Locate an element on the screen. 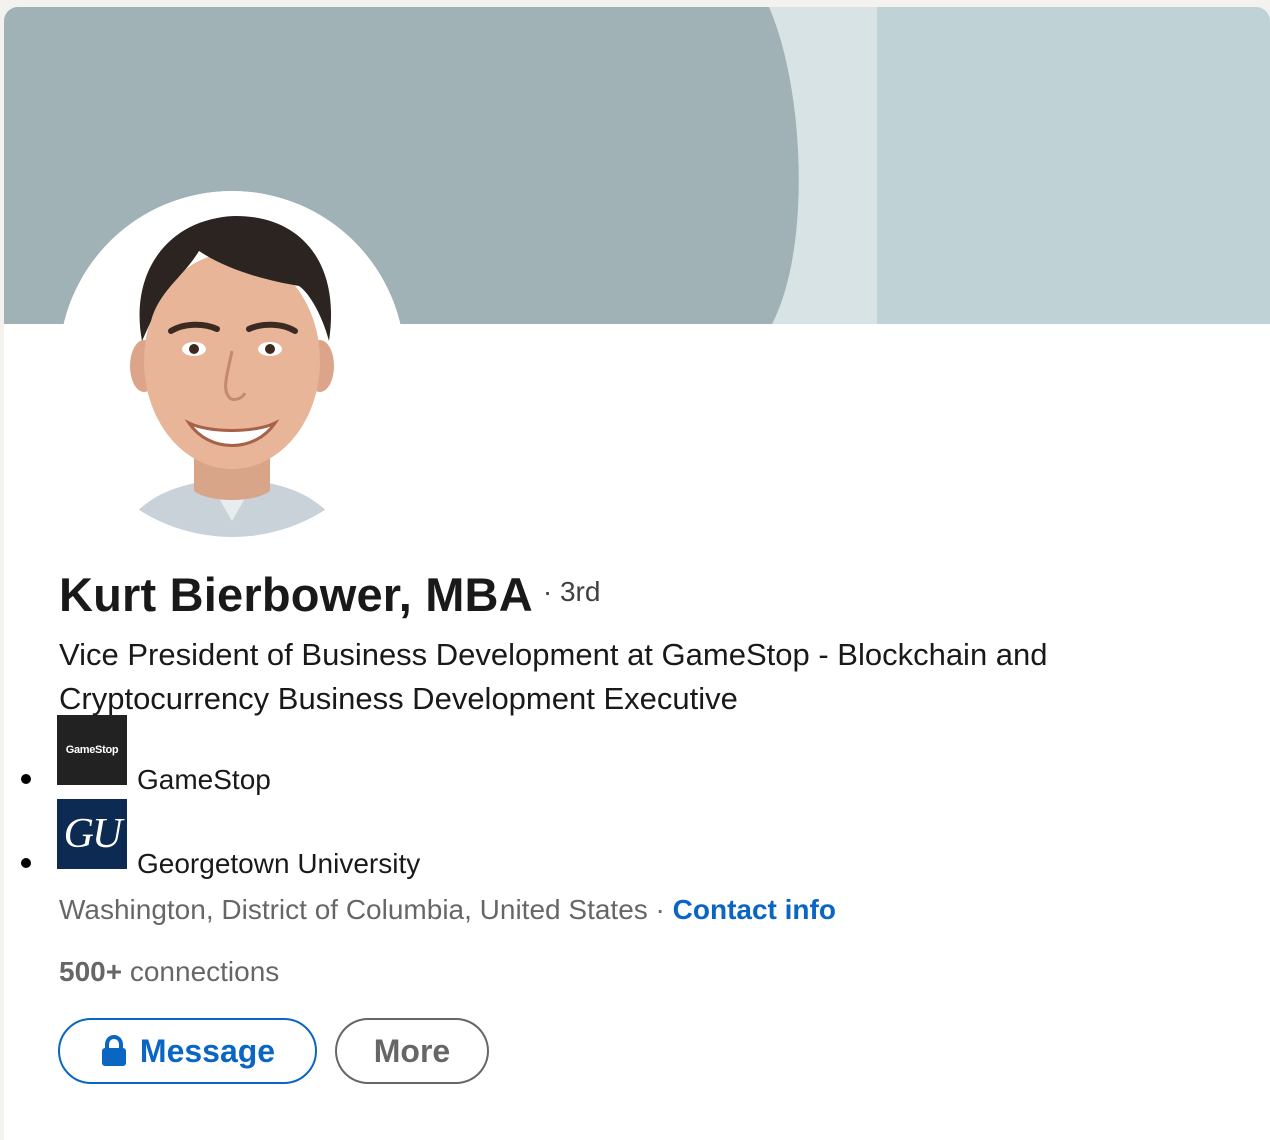 This screenshot has height=1140, width=1270. connection-degree: · 3rd is located at coordinates (571, 591).